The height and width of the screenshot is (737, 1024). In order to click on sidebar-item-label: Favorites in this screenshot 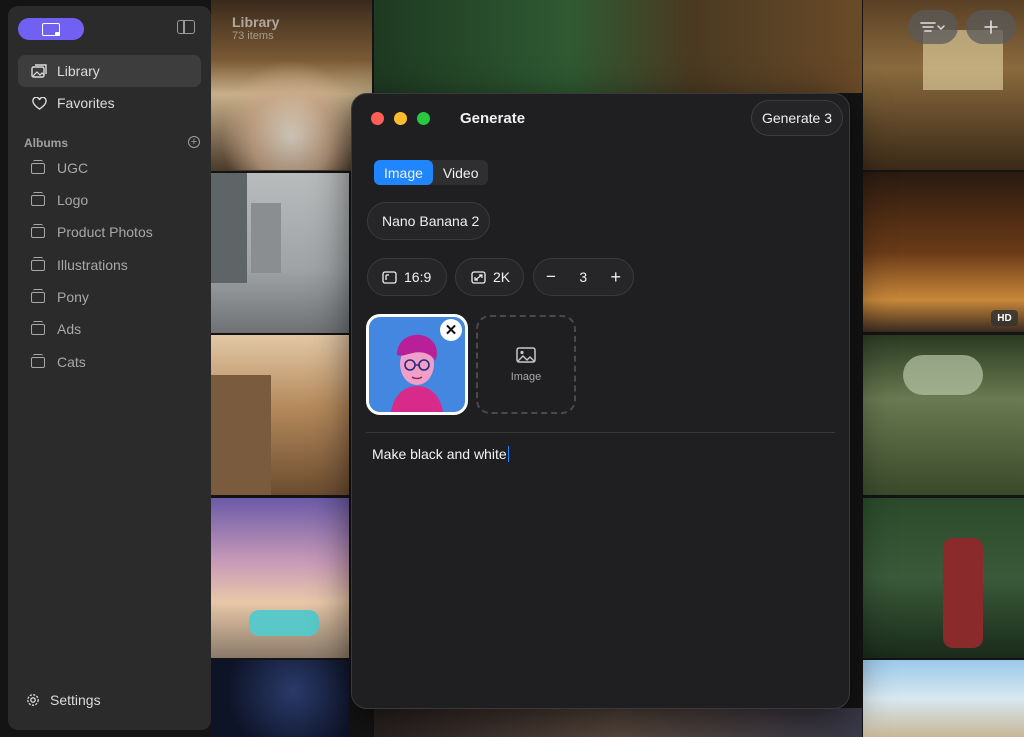, I will do `click(86, 103)`.